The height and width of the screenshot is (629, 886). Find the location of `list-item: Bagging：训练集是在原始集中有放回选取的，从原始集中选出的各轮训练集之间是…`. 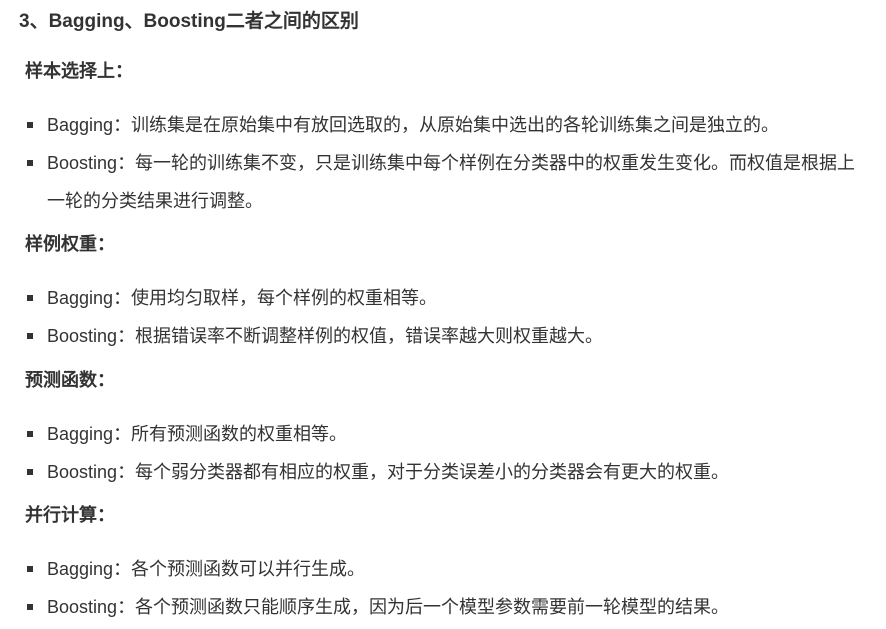

list-item: Bagging：训练集是在原始集中有放回选取的，从原始集中选出的各轮训练集之间是… is located at coordinates (450, 125).